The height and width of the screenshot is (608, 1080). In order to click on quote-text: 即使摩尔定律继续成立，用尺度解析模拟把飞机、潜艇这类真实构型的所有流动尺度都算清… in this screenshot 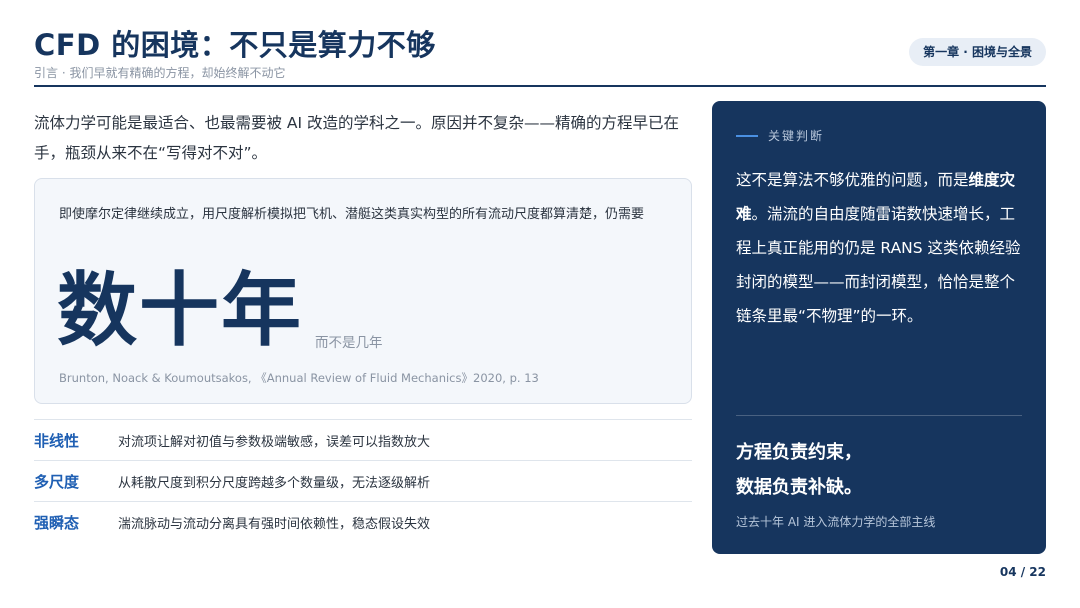, I will do `click(352, 214)`.